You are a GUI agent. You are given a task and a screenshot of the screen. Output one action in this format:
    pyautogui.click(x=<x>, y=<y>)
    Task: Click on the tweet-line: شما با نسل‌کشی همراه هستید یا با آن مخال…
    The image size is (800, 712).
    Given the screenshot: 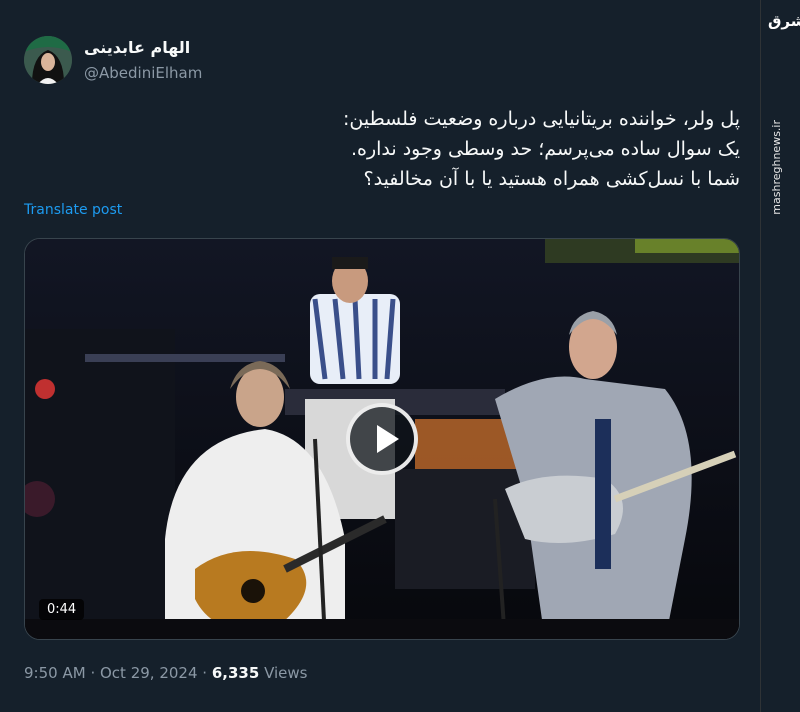 What is the action you would take?
    pyautogui.click(x=551, y=179)
    